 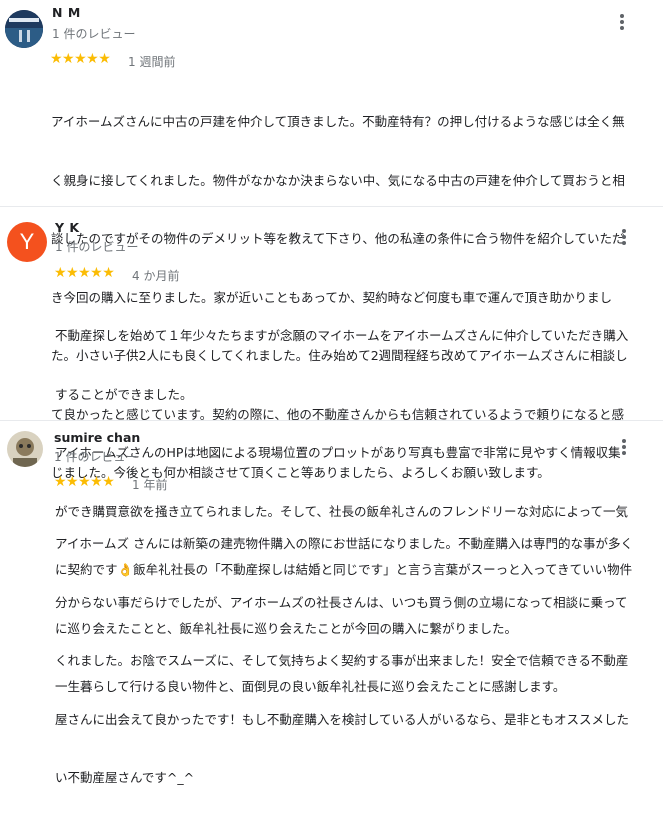 I want to click on reviewer-name: Y K, so click(x=67, y=227).